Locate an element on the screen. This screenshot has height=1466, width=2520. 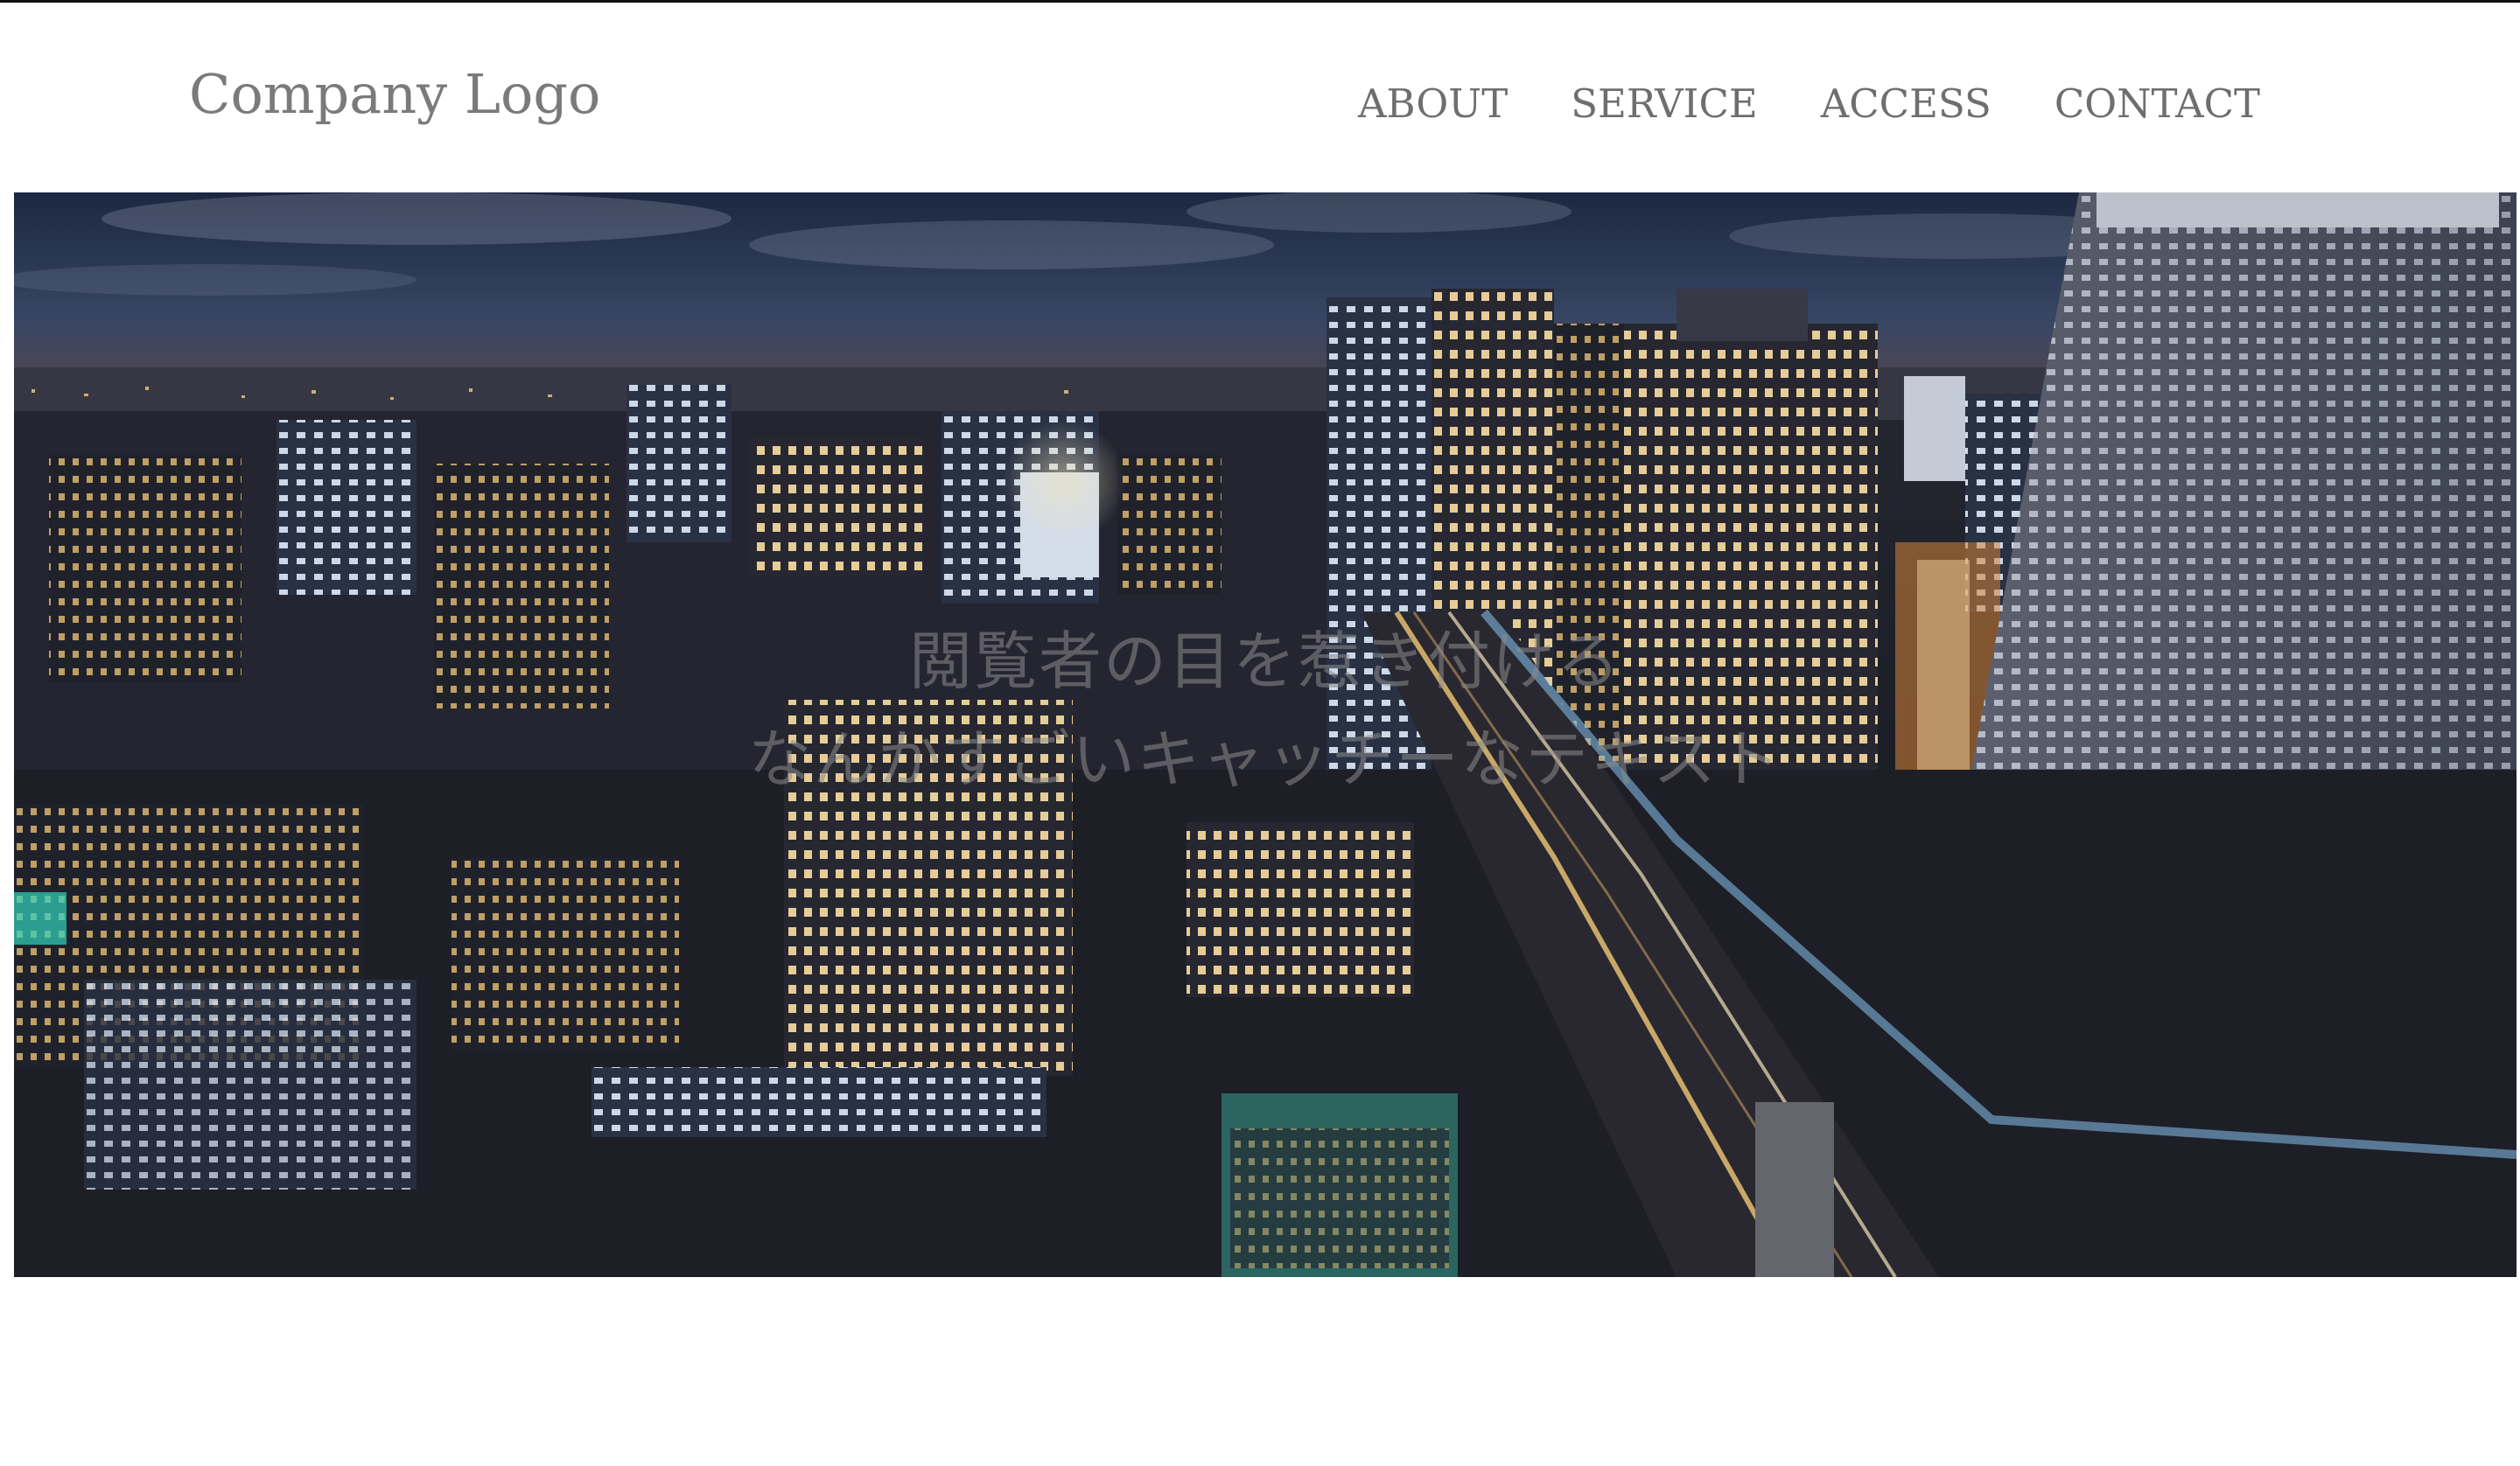
top-border is located at coordinates (1260, 1).